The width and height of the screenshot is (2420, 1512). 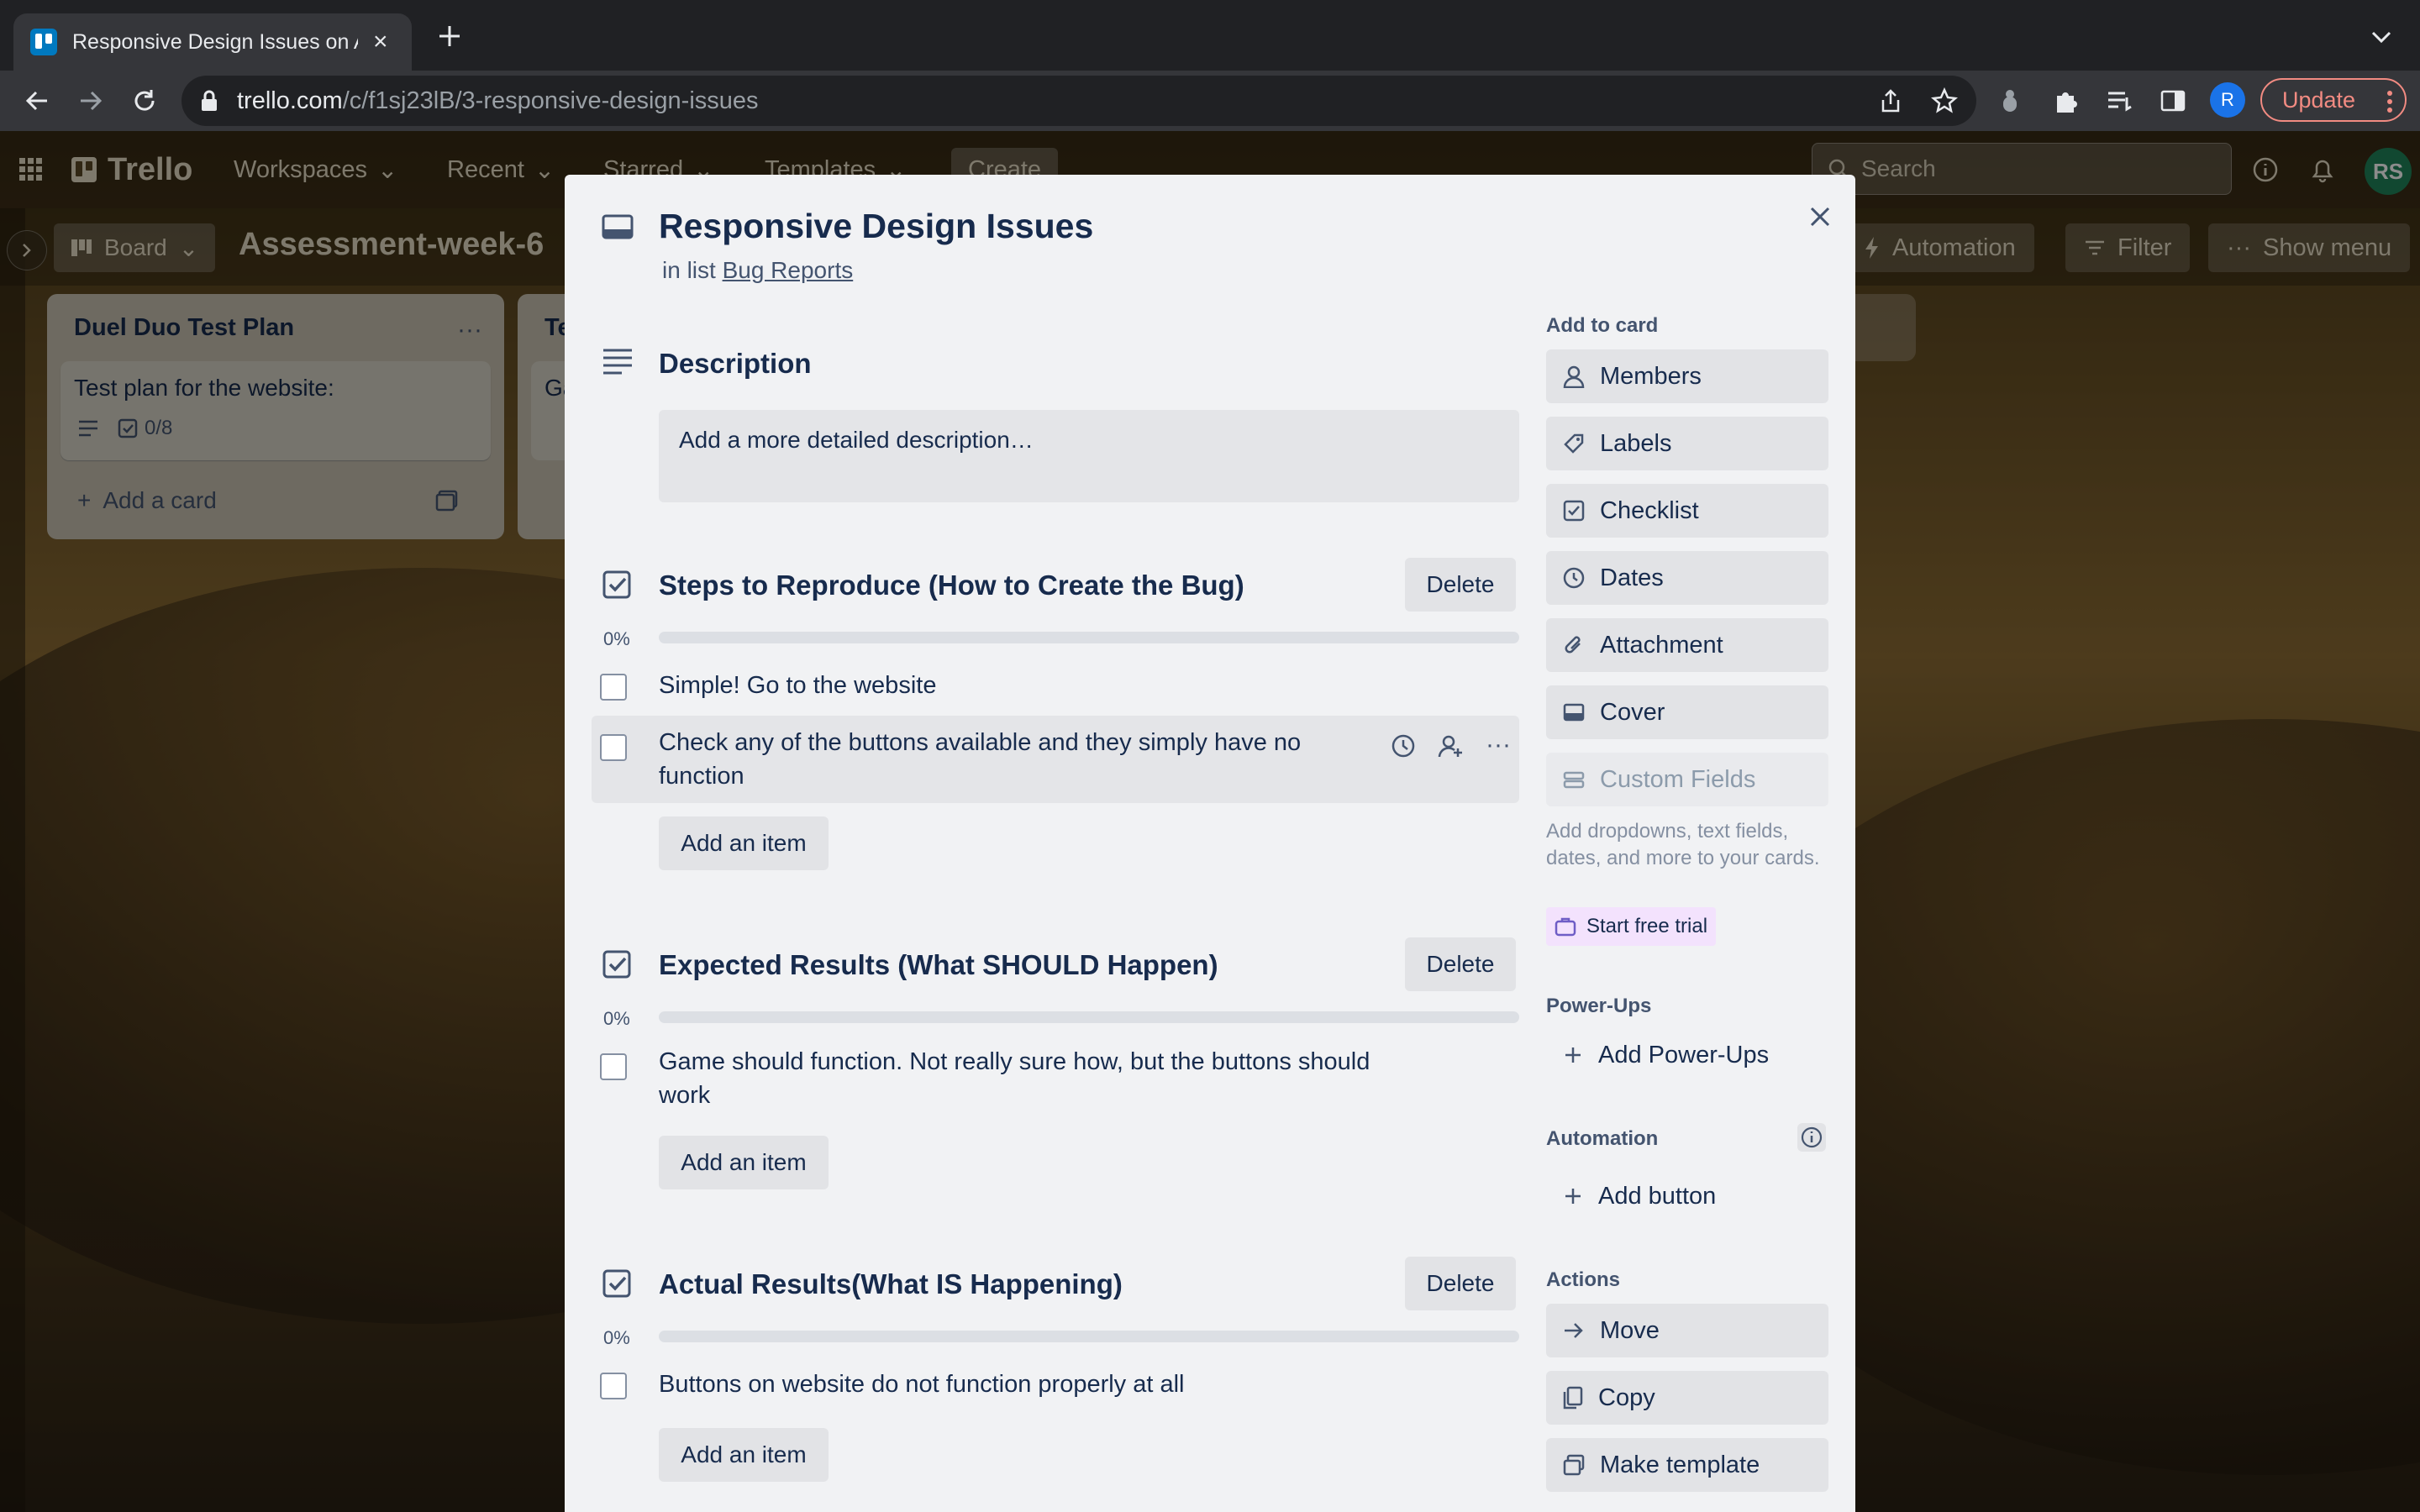 What do you see at coordinates (1687, 443) in the screenshot?
I see `labels-button: Labels` at bounding box center [1687, 443].